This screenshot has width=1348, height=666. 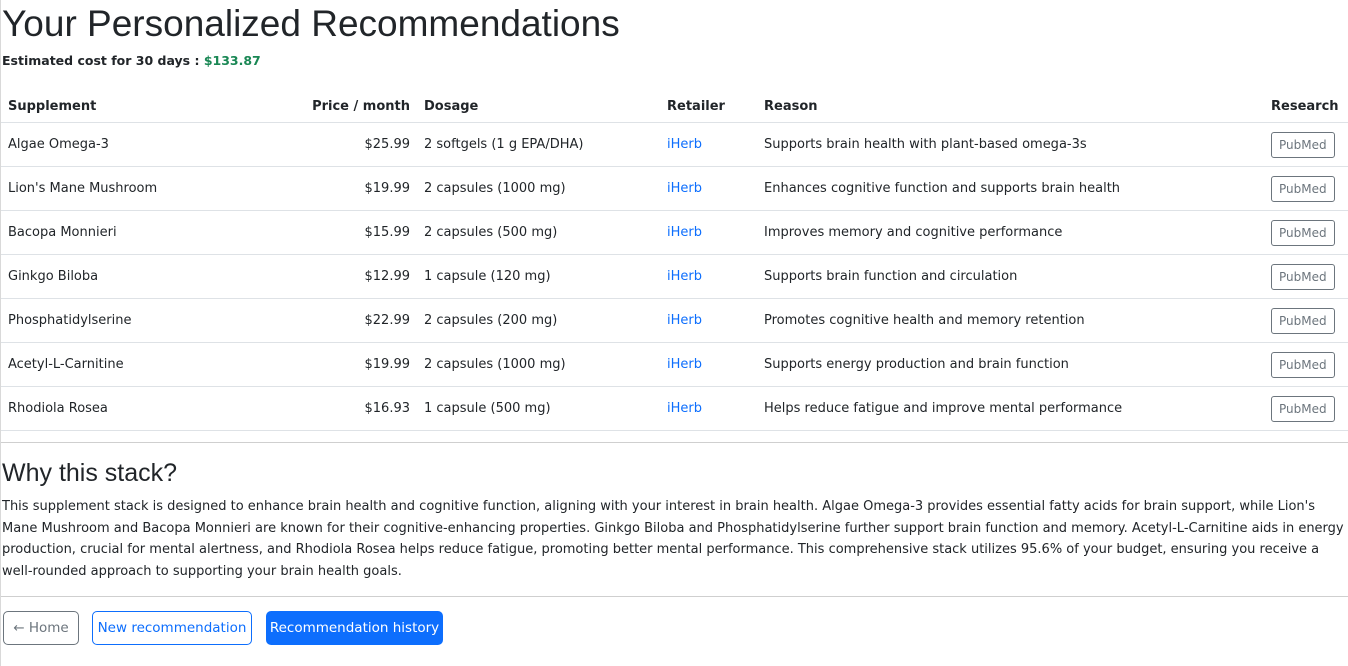 I want to click on dosage: 2 softgels (1 g EPA/DHA), so click(x=538, y=144).